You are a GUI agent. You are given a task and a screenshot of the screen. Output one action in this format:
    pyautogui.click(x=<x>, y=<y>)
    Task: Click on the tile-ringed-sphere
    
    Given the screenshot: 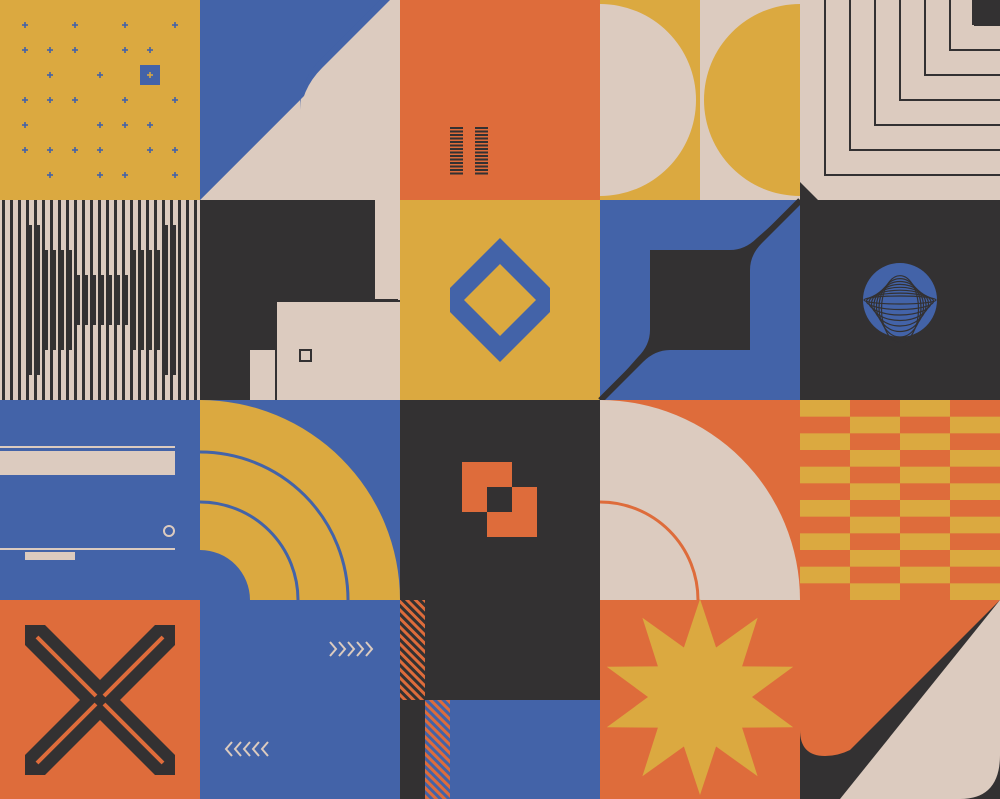 What is the action you would take?
    pyautogui.click(x=900, y=300)
    